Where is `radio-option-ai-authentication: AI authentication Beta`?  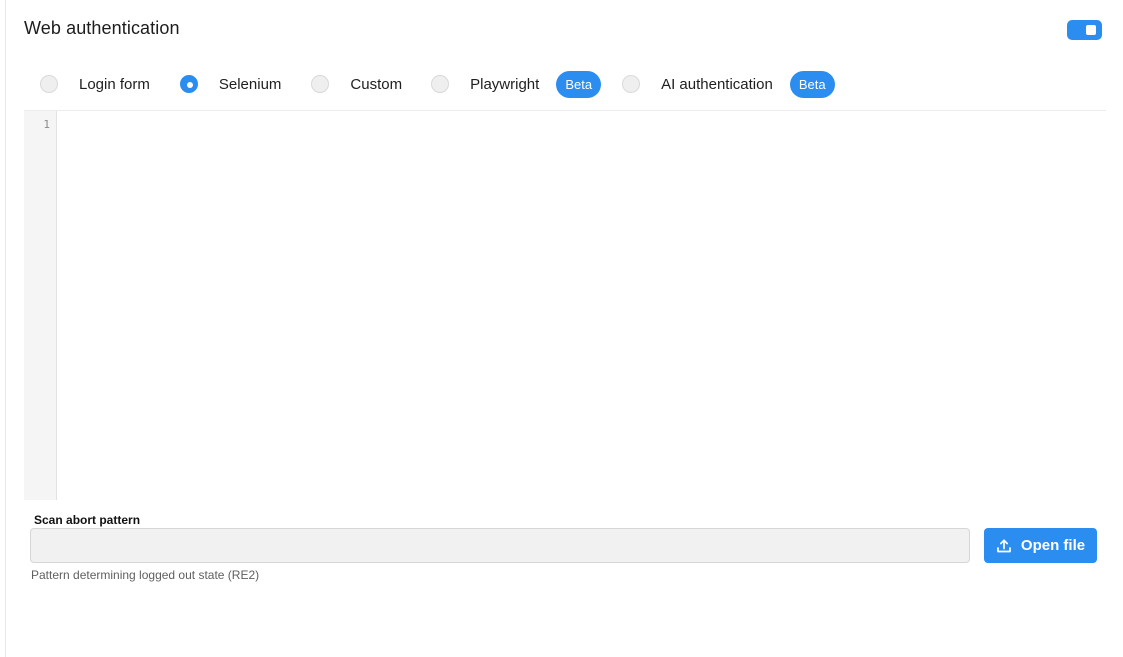
radio-option-ai-authentication: AI authentication Beta is located at coordinates (728, 84).